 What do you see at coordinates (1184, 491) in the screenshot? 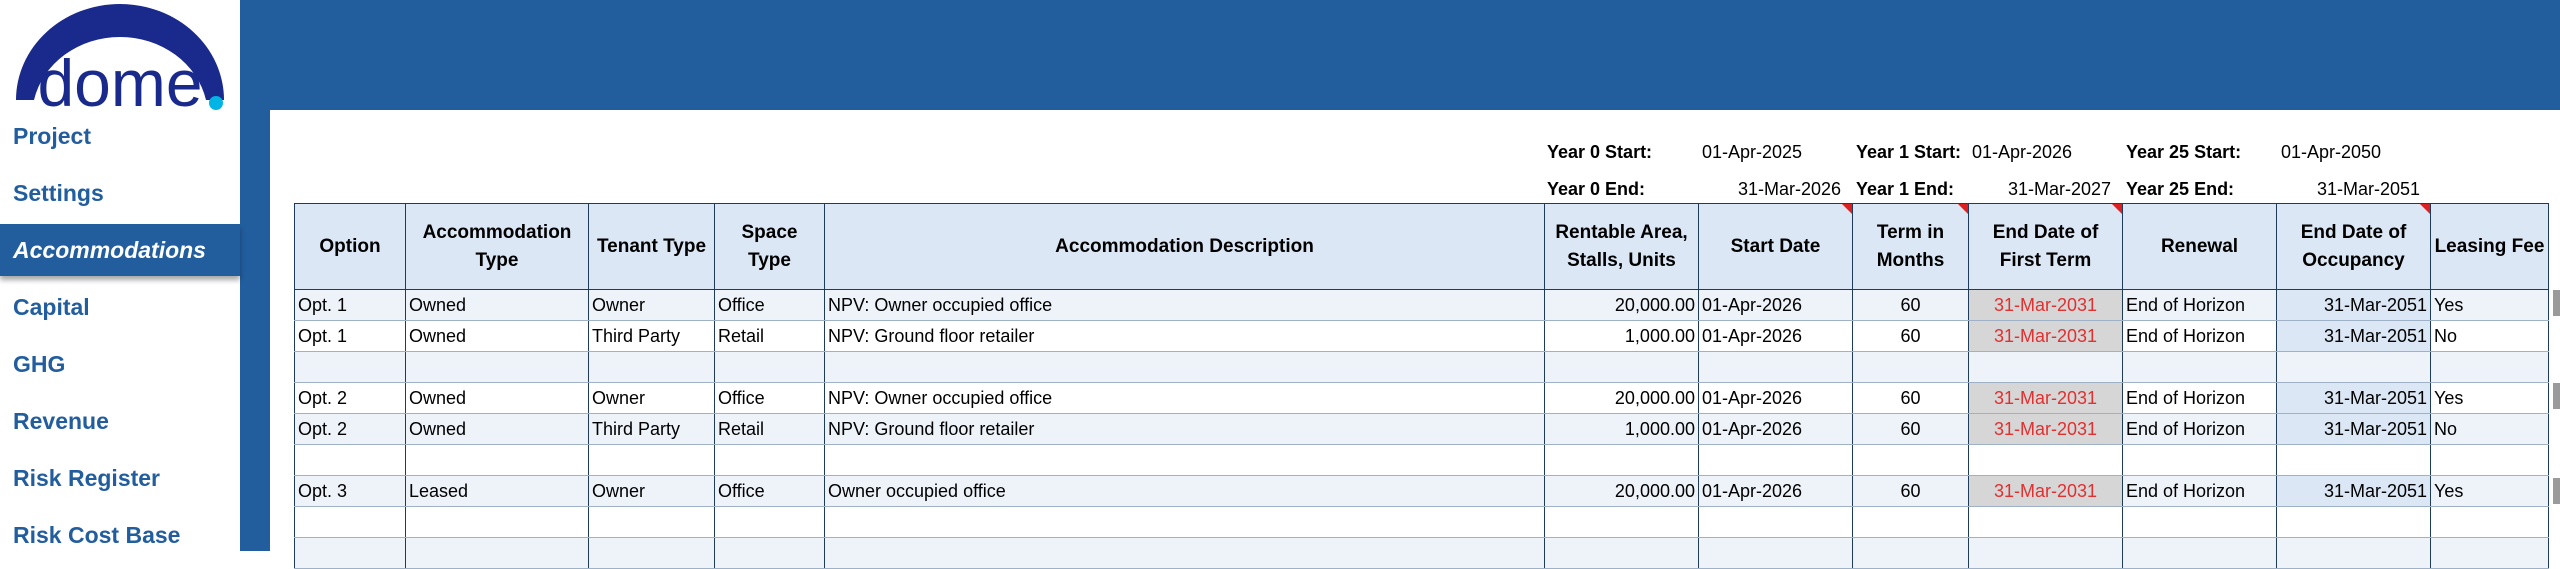
I see `table-cell: Owner occupied office` at bounding box center [1184, 491].